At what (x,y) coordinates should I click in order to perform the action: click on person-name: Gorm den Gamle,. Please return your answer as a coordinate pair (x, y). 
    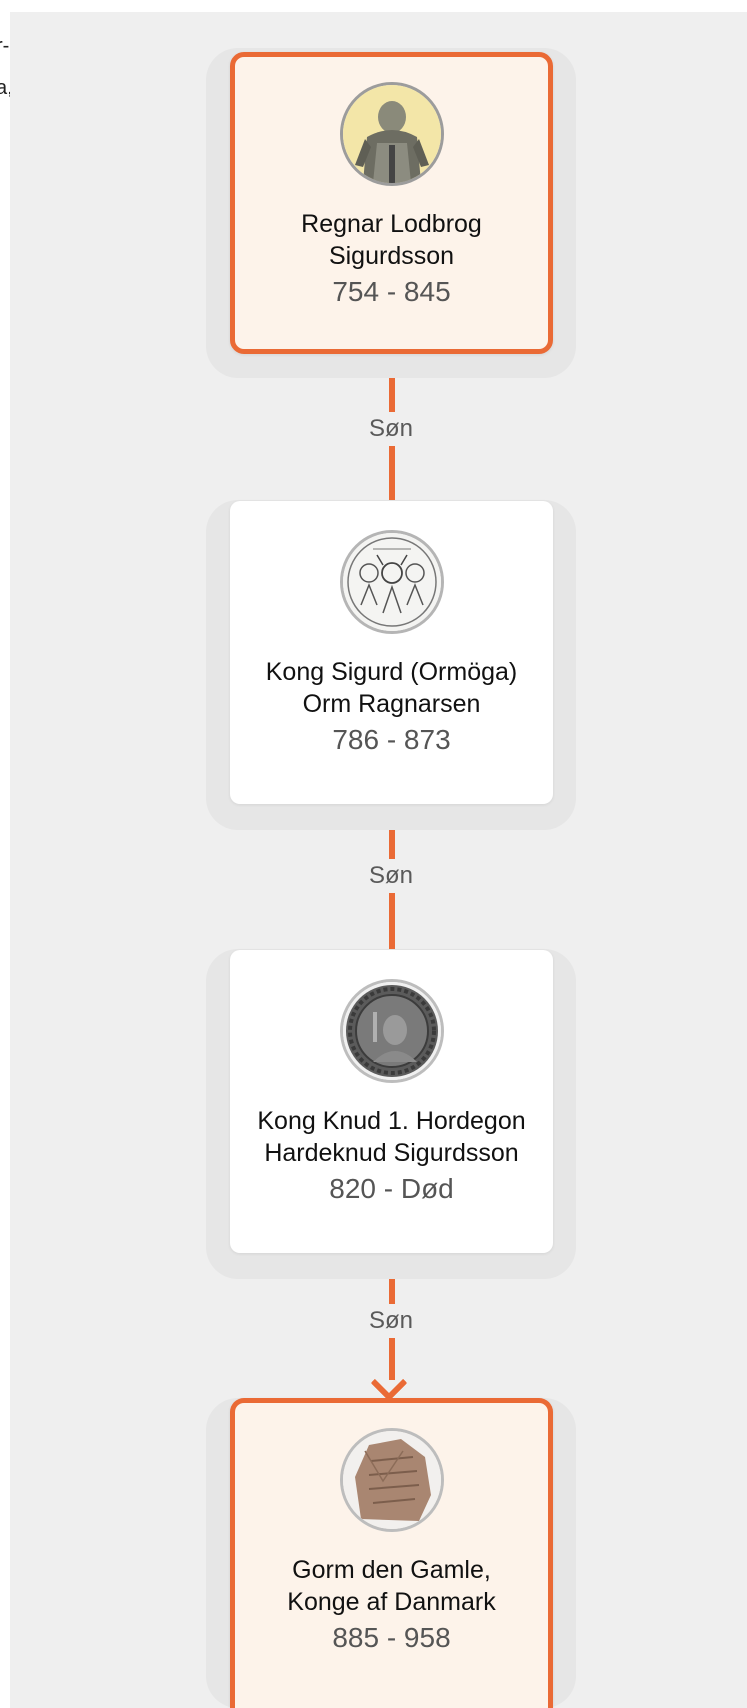
    Looking at the image, I should click on (391, 1570).